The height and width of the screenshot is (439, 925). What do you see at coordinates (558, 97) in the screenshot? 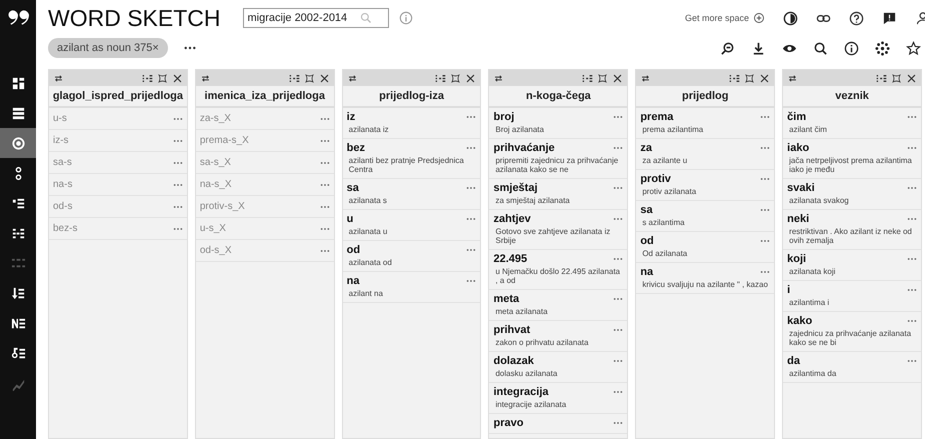
I see `column-title: n-koga-čega` at bounding box center [558, 97].